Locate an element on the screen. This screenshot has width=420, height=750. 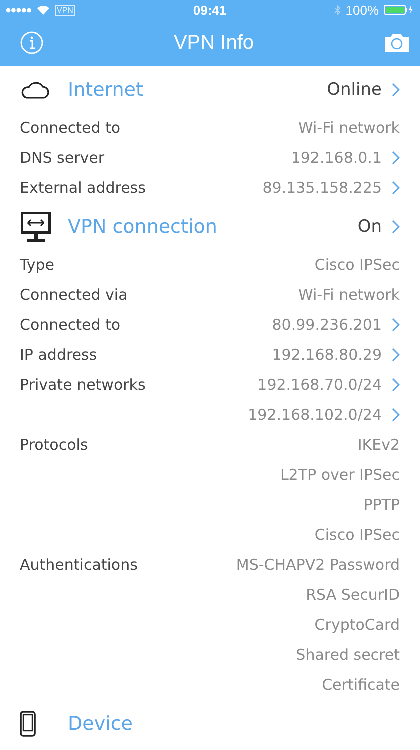
row-label: Protocols is located at coordinates (54, 445).